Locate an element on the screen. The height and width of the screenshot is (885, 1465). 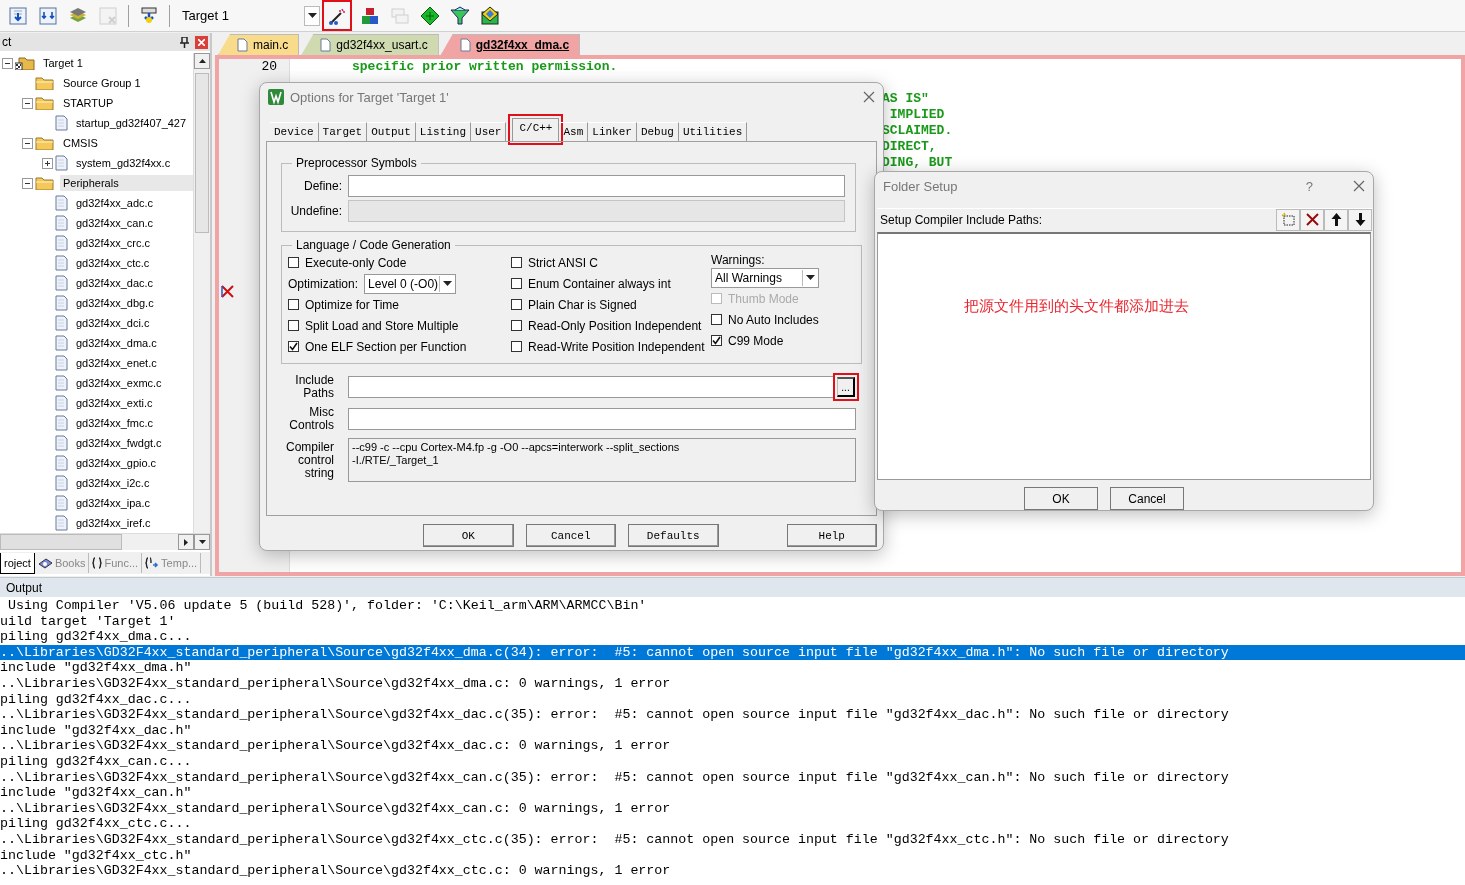
pin-icon is located at coordinates (184, 42).